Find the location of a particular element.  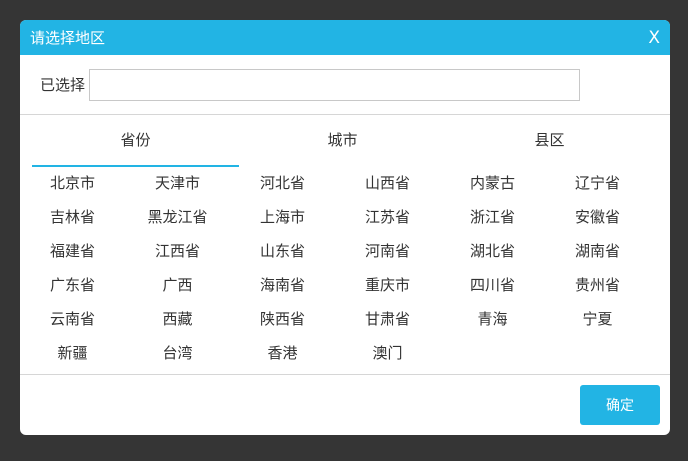

province-item: 山西省 is located at coordinates (387, 183).